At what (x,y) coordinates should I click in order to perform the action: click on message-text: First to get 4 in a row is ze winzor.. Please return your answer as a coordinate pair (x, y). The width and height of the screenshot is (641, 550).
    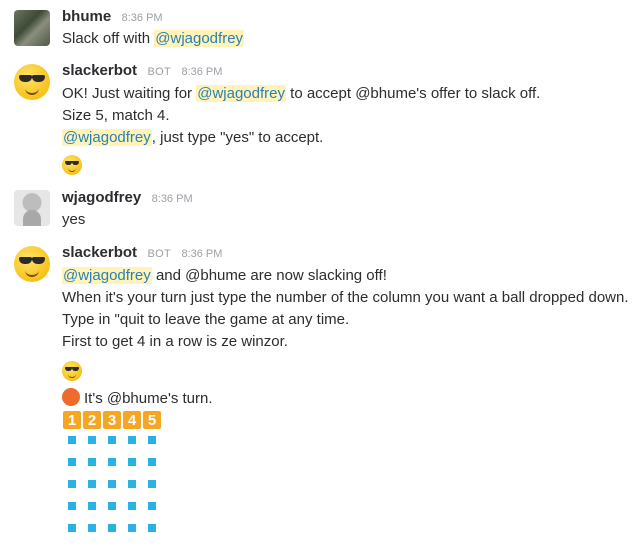
    Looking at the image, I should click on (175, 341).